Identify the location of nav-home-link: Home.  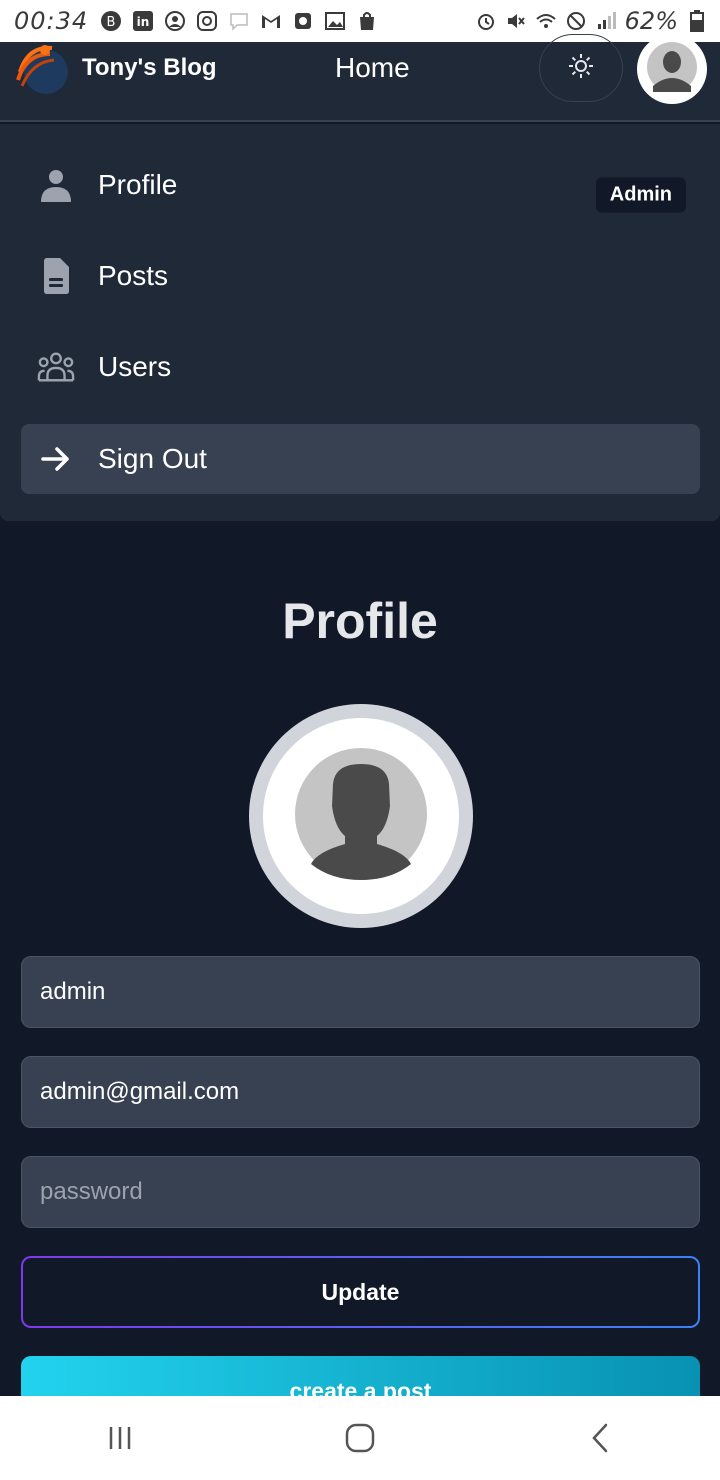
(372, 68).